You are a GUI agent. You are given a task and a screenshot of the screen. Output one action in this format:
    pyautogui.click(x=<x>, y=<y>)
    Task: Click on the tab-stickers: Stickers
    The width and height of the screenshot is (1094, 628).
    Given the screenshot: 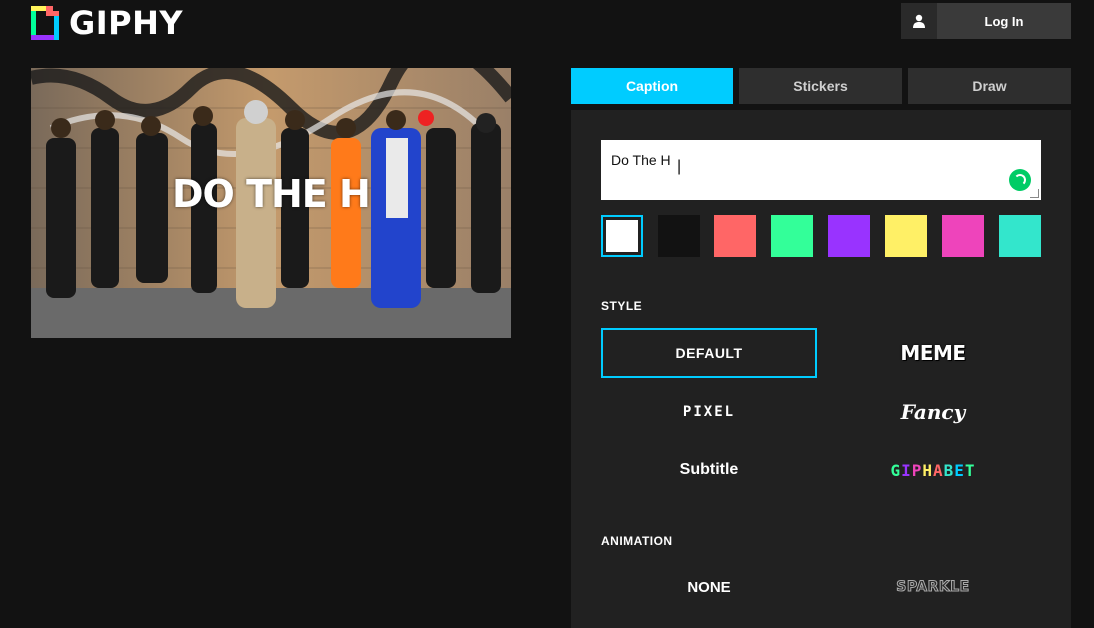 What is the action you would take?
    pyautogui.click(x=820, y=86)
    